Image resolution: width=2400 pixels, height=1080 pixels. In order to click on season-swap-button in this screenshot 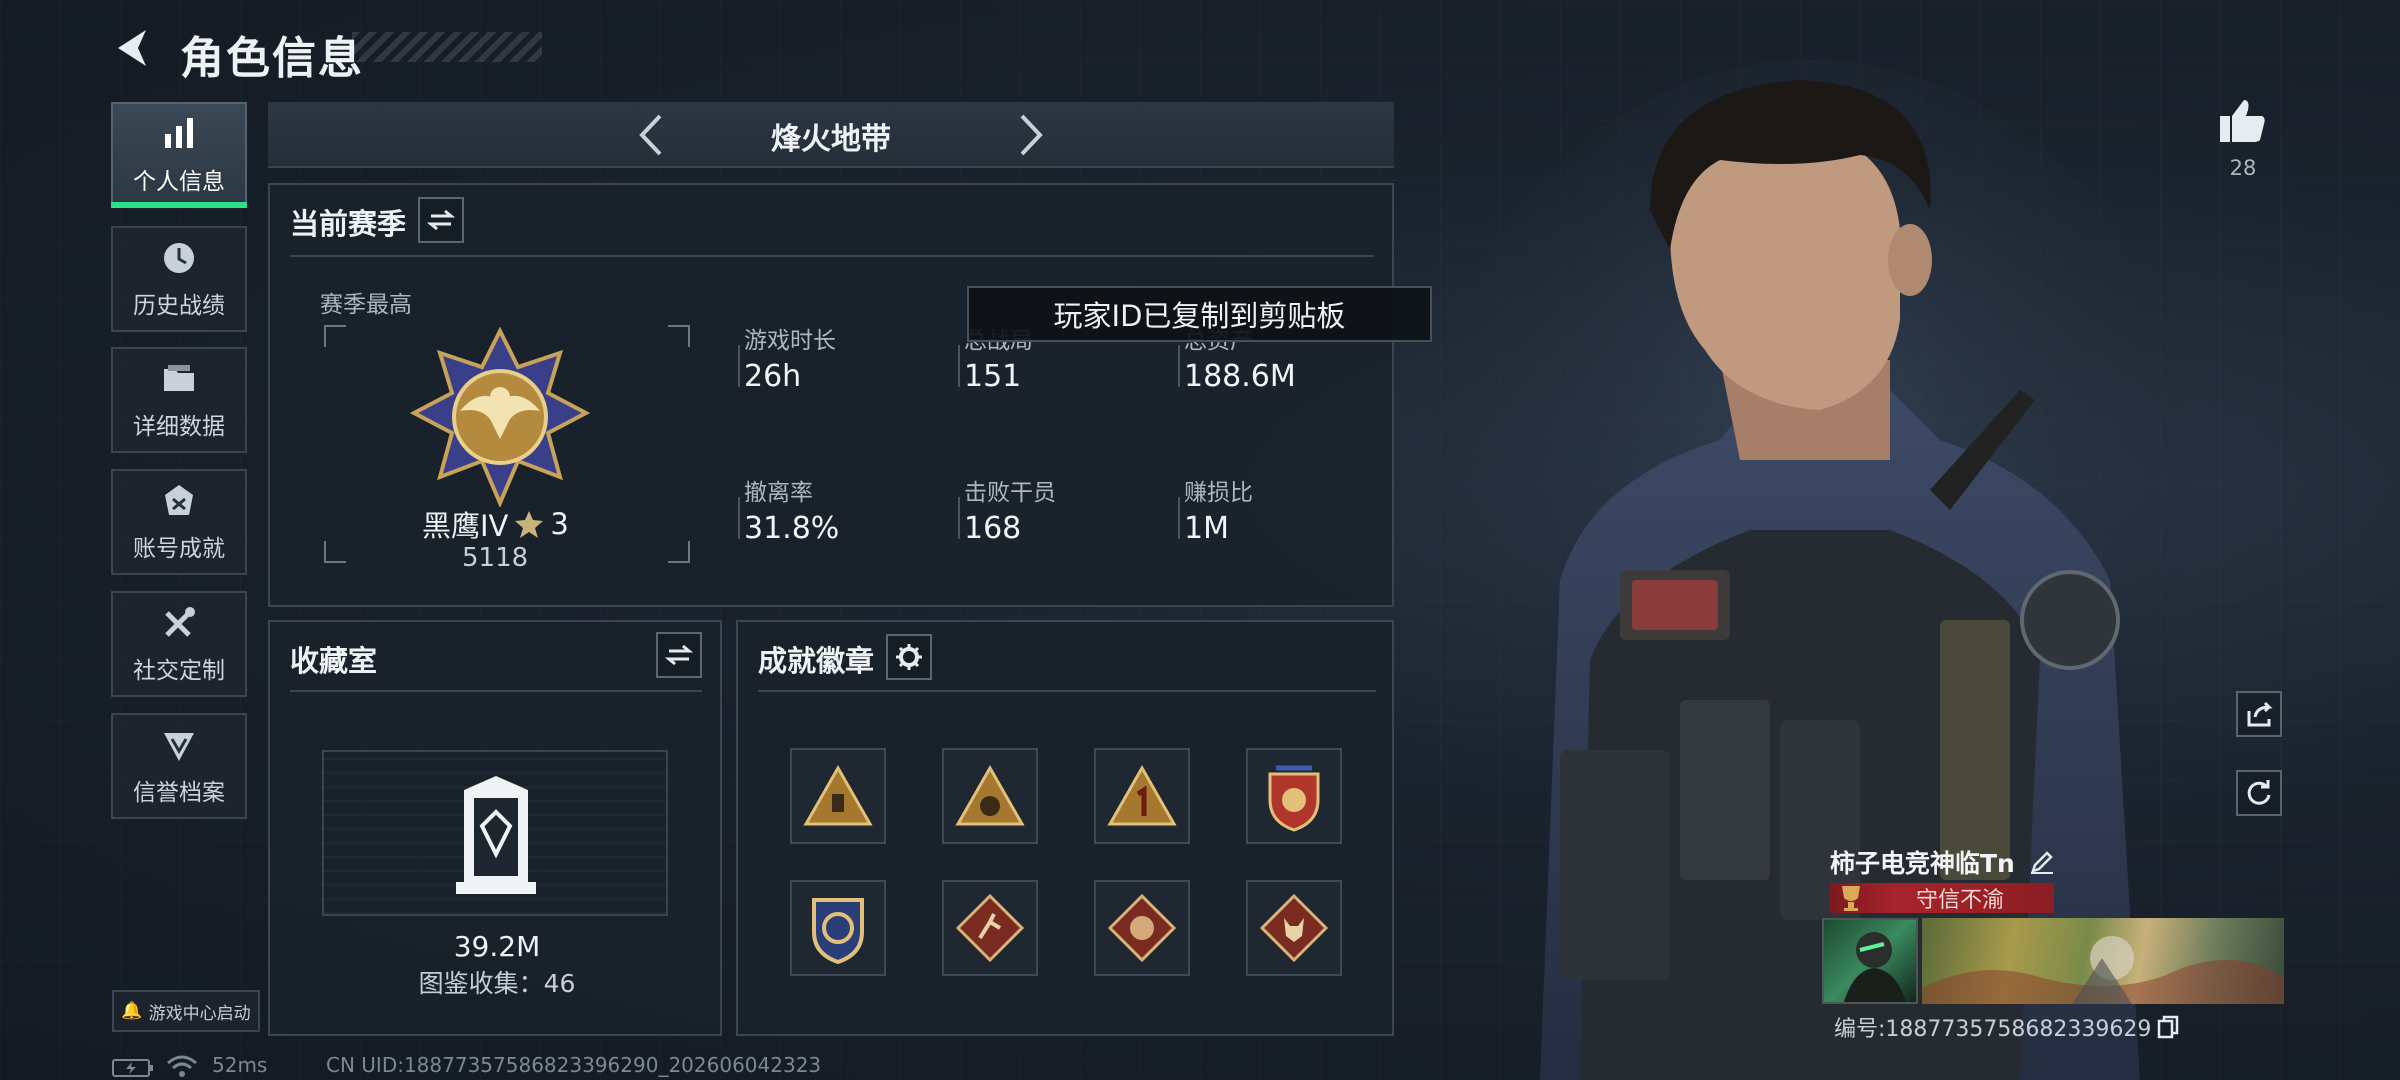, I will do `click(441, 220)`.